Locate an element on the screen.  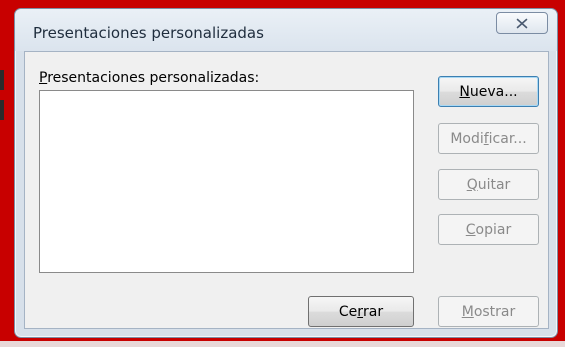
bottom-edge-strip is located at coordinates (282, 344).